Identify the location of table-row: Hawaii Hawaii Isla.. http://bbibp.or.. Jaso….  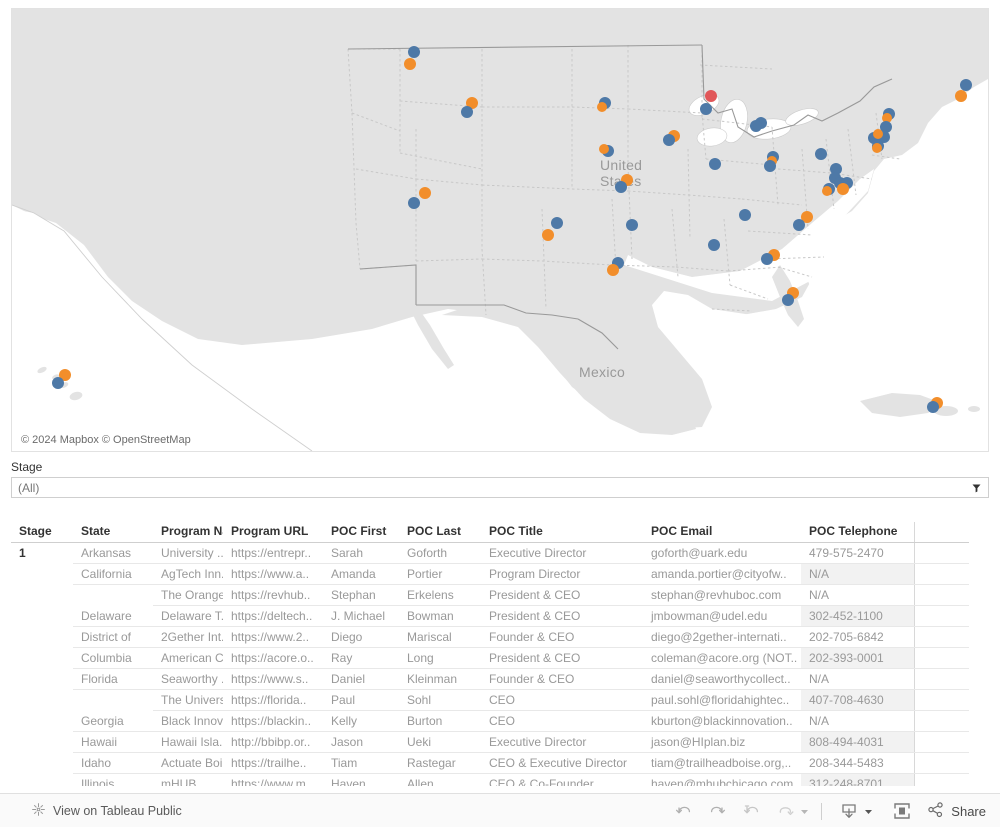
(490, 742).